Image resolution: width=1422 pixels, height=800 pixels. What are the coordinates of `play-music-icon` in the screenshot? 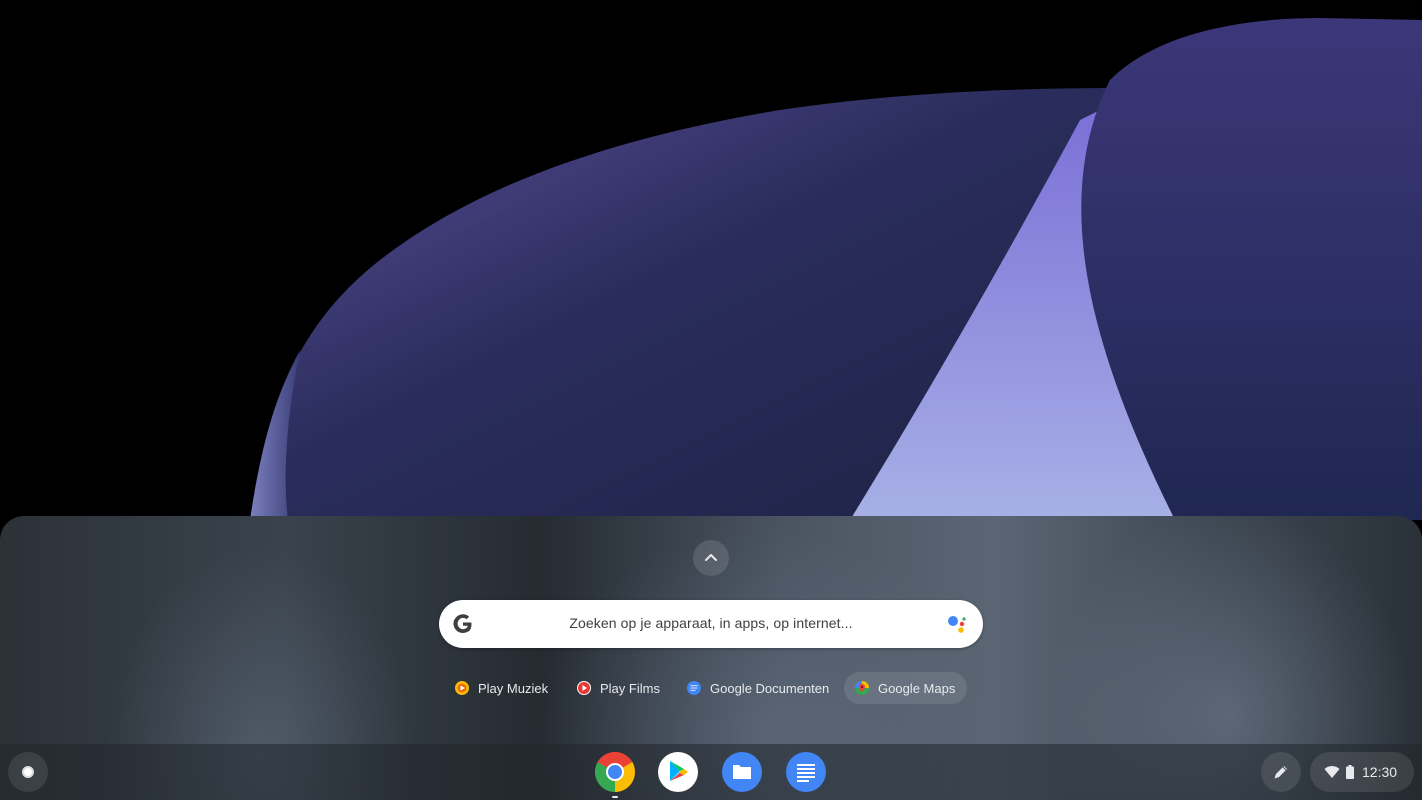 It's located at (462, 688).